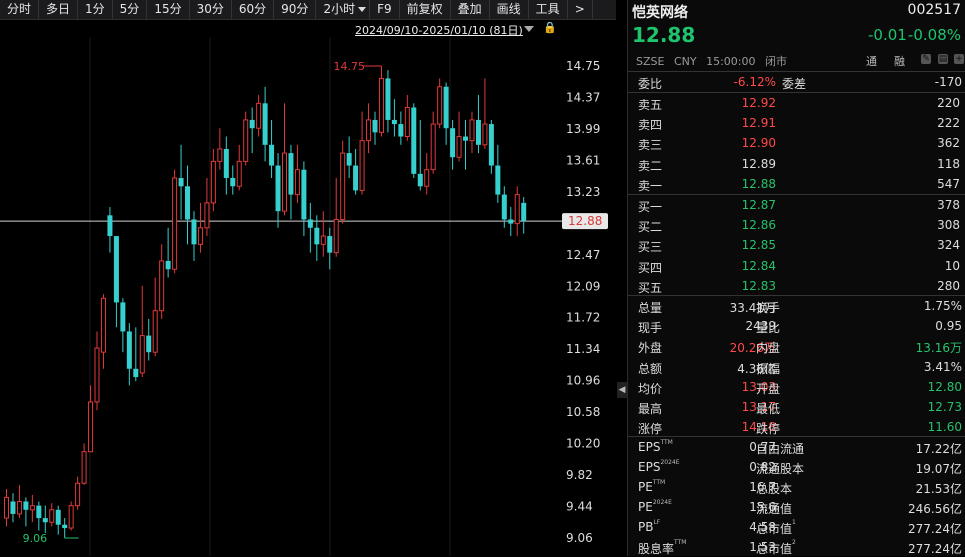 This screenshot has width=965, height=557. I want to click on fund-label: 流通股本, so click(780, 469).